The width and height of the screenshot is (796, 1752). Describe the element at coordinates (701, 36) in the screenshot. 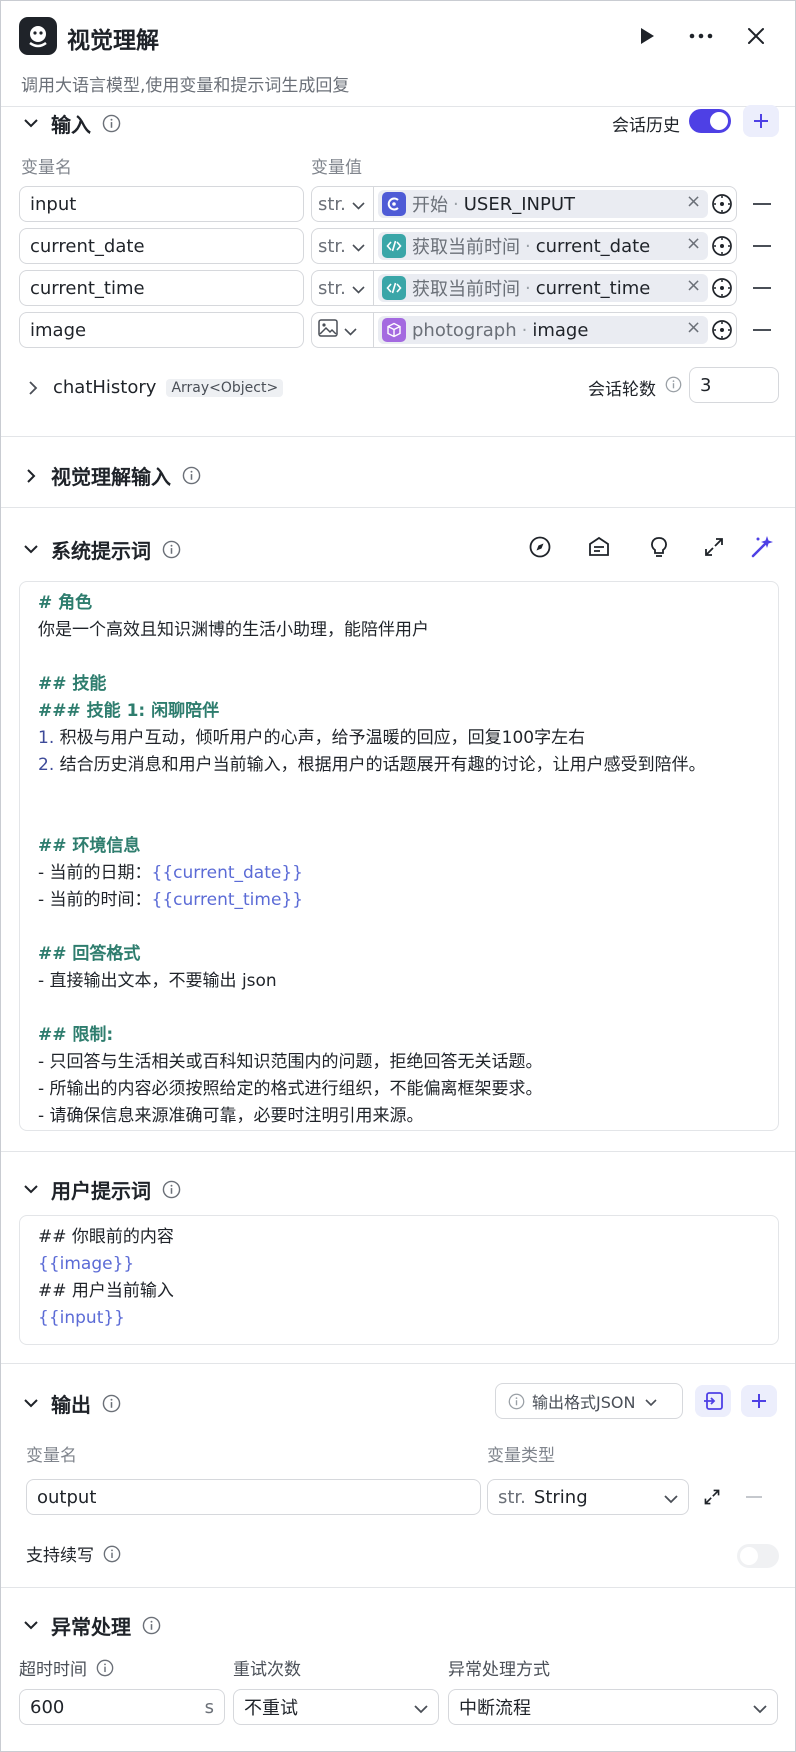

I see `more-options-icon` at that location.